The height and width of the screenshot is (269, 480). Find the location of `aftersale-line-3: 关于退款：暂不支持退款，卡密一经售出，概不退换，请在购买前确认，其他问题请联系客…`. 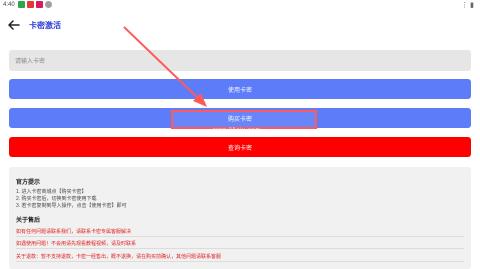

aftersale-line-3: 关于退款：暂不支持退款，卡密一经售出，概不退换，请在购买前确认，其他问题请联系客… is located at coordinates (119, 257).